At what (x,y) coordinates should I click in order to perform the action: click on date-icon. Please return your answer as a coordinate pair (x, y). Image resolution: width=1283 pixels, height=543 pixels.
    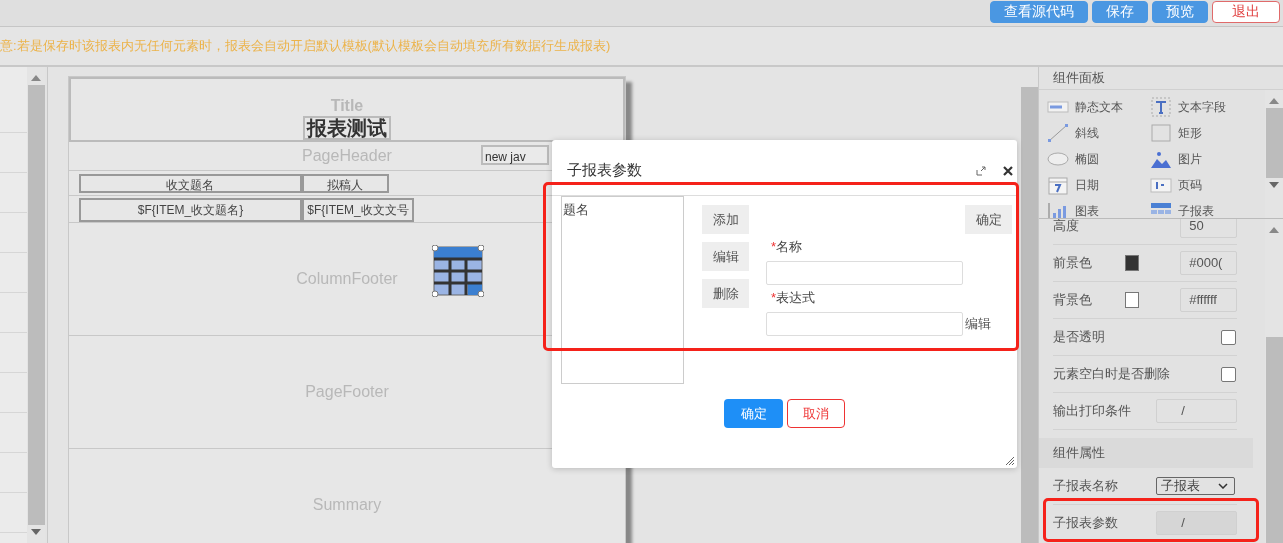
    Looking at the image, I should click on (1058, 185).